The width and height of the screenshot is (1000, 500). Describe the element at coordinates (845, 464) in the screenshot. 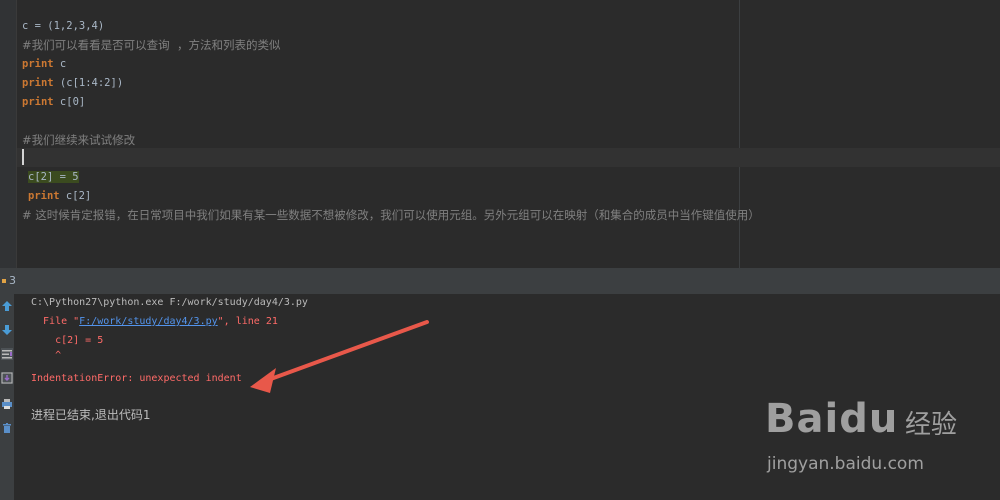

I see `watermark-url: jingyan.baidu.com` at that location.